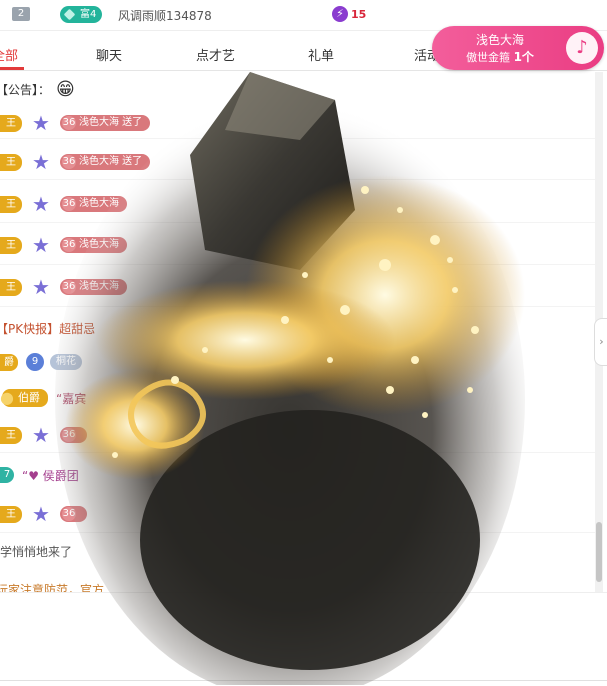 This screenshot has width=607, height=686. Describe the element at coordinates (71, 398) in the screenshot. I see `earl-message: “嘉宾` at that location.